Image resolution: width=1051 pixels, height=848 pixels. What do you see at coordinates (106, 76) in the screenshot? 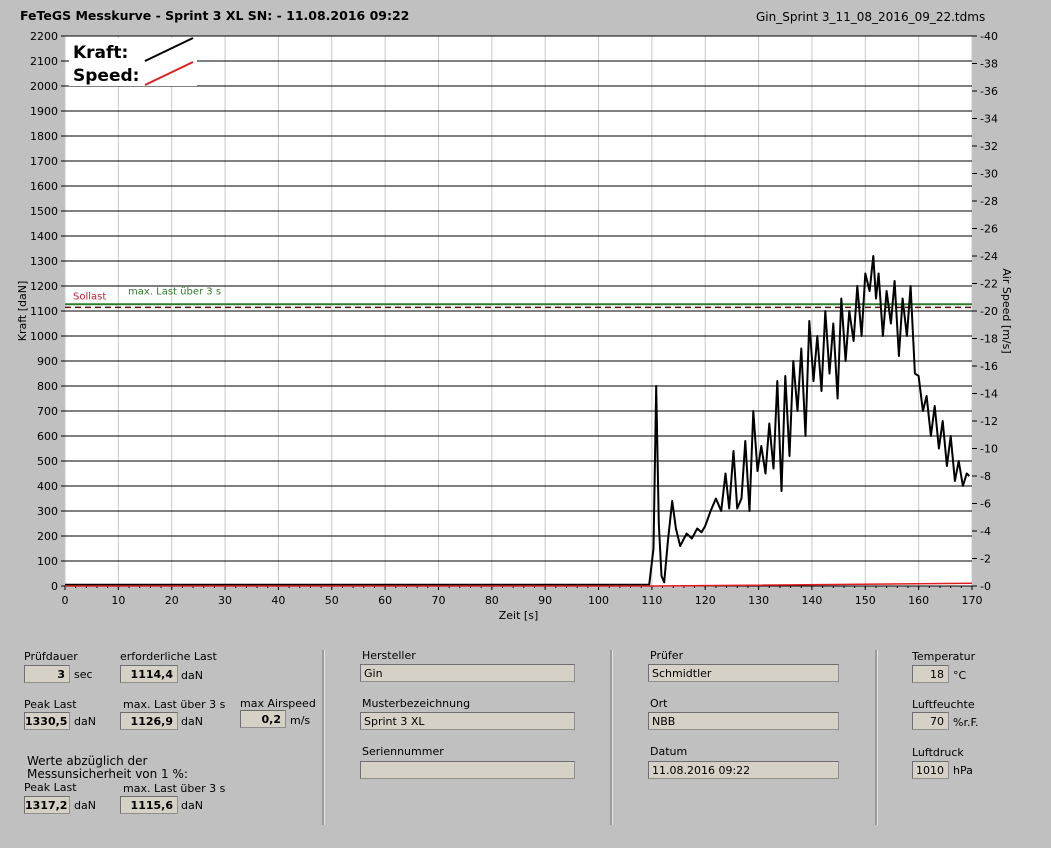
I see `legend-speed-label: Speed:` at bounding box center [106, 76].